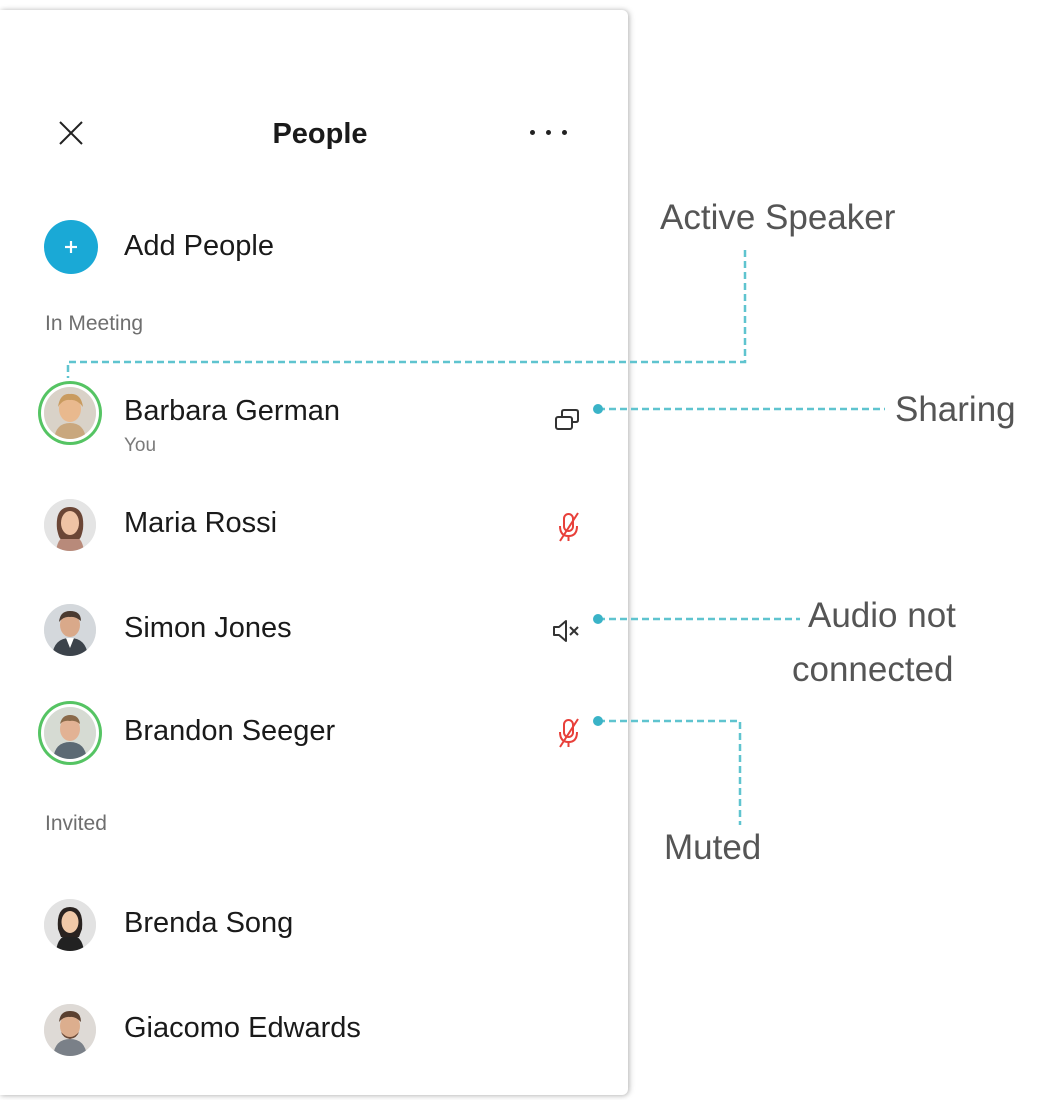 The image size is (1037, 1100). What do you see at coordinates (567, 631) in the screenshot?
I see `speaker-off-icon` at bounding box center [567, 631].